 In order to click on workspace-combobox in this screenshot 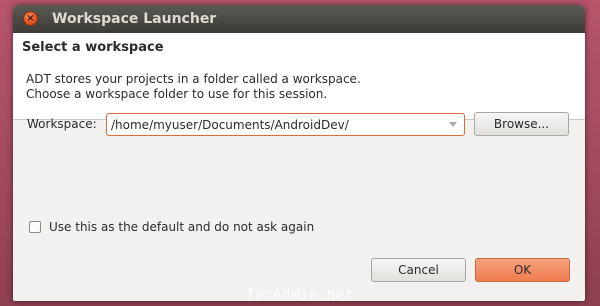, I will do `click(285, 124)`.